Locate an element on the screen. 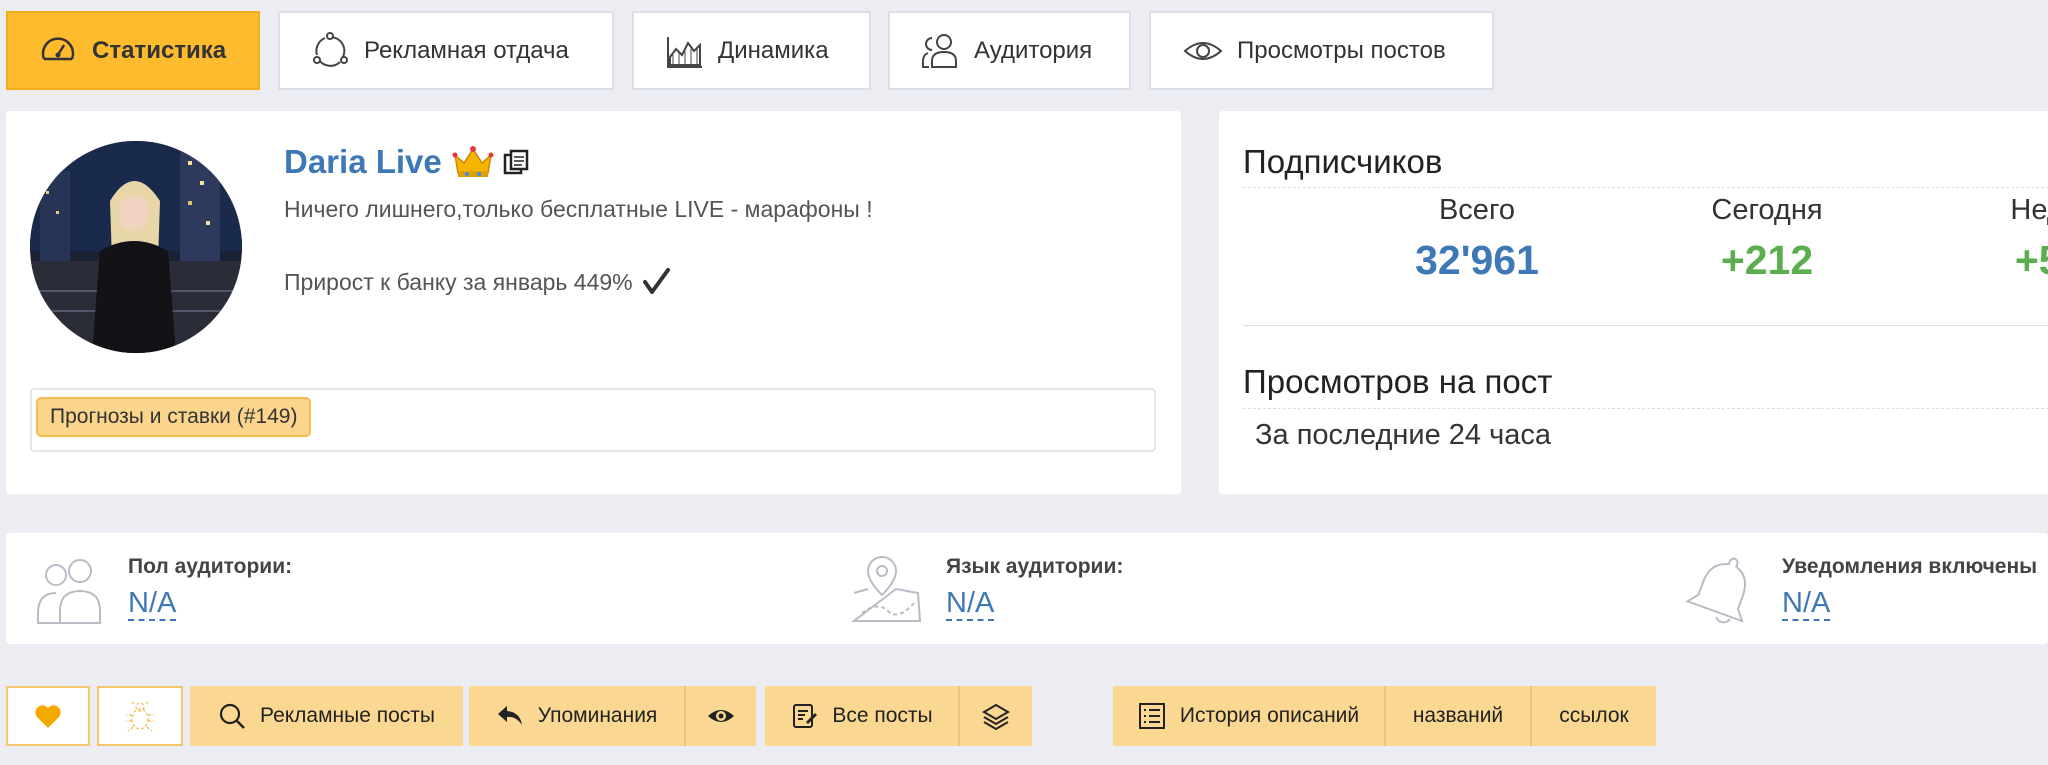 The width and height of the screenshot is (2048, 765). favorite-button is located at coordinates (48, 716).